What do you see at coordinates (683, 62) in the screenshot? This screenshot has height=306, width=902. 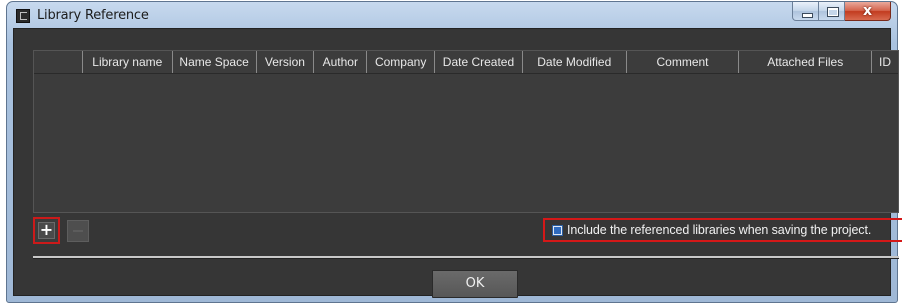 I see `column-header-comment: Comment` at bounding box center [683, 62].